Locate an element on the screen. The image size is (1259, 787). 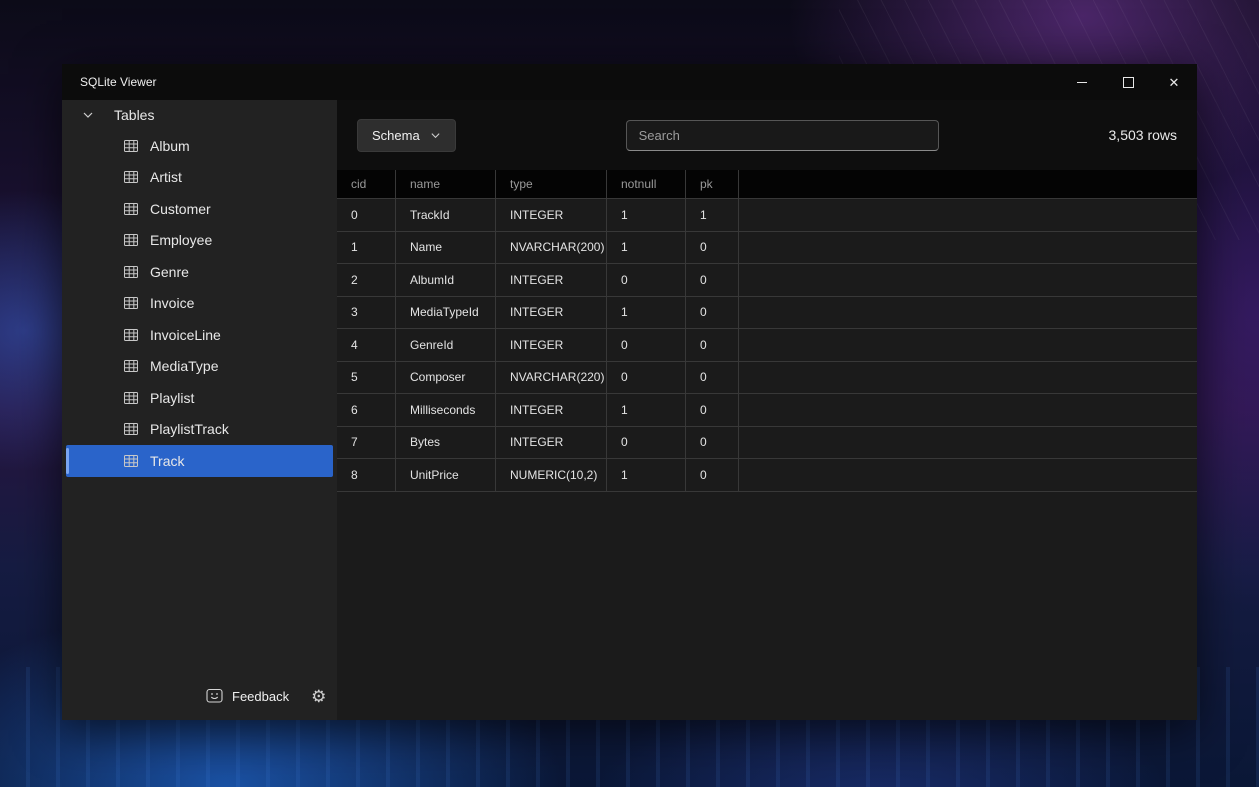
sidebar-item-label: Genre is located at coordinates (169, 271).